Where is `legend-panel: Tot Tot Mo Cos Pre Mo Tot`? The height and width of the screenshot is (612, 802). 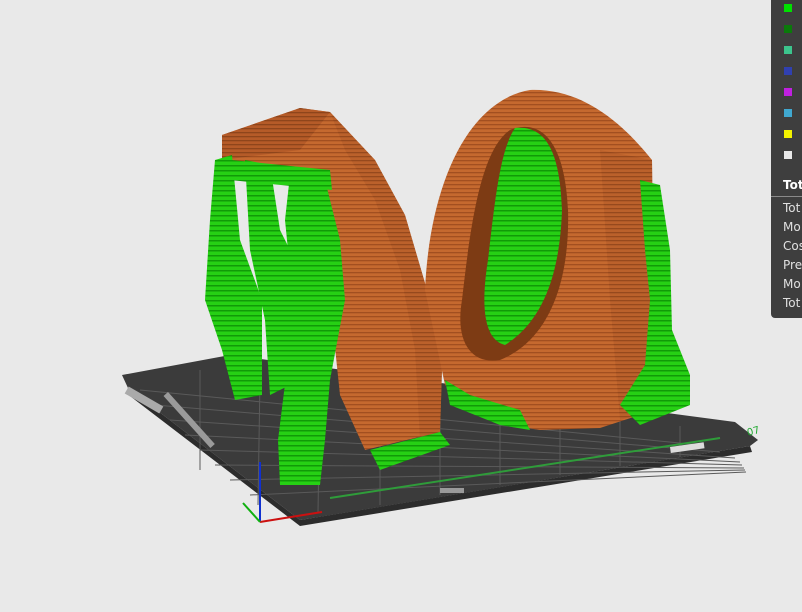 legend-panel: Tot Tot Mo Cos Pre Mo Tot is located at coordinates (786, 159).